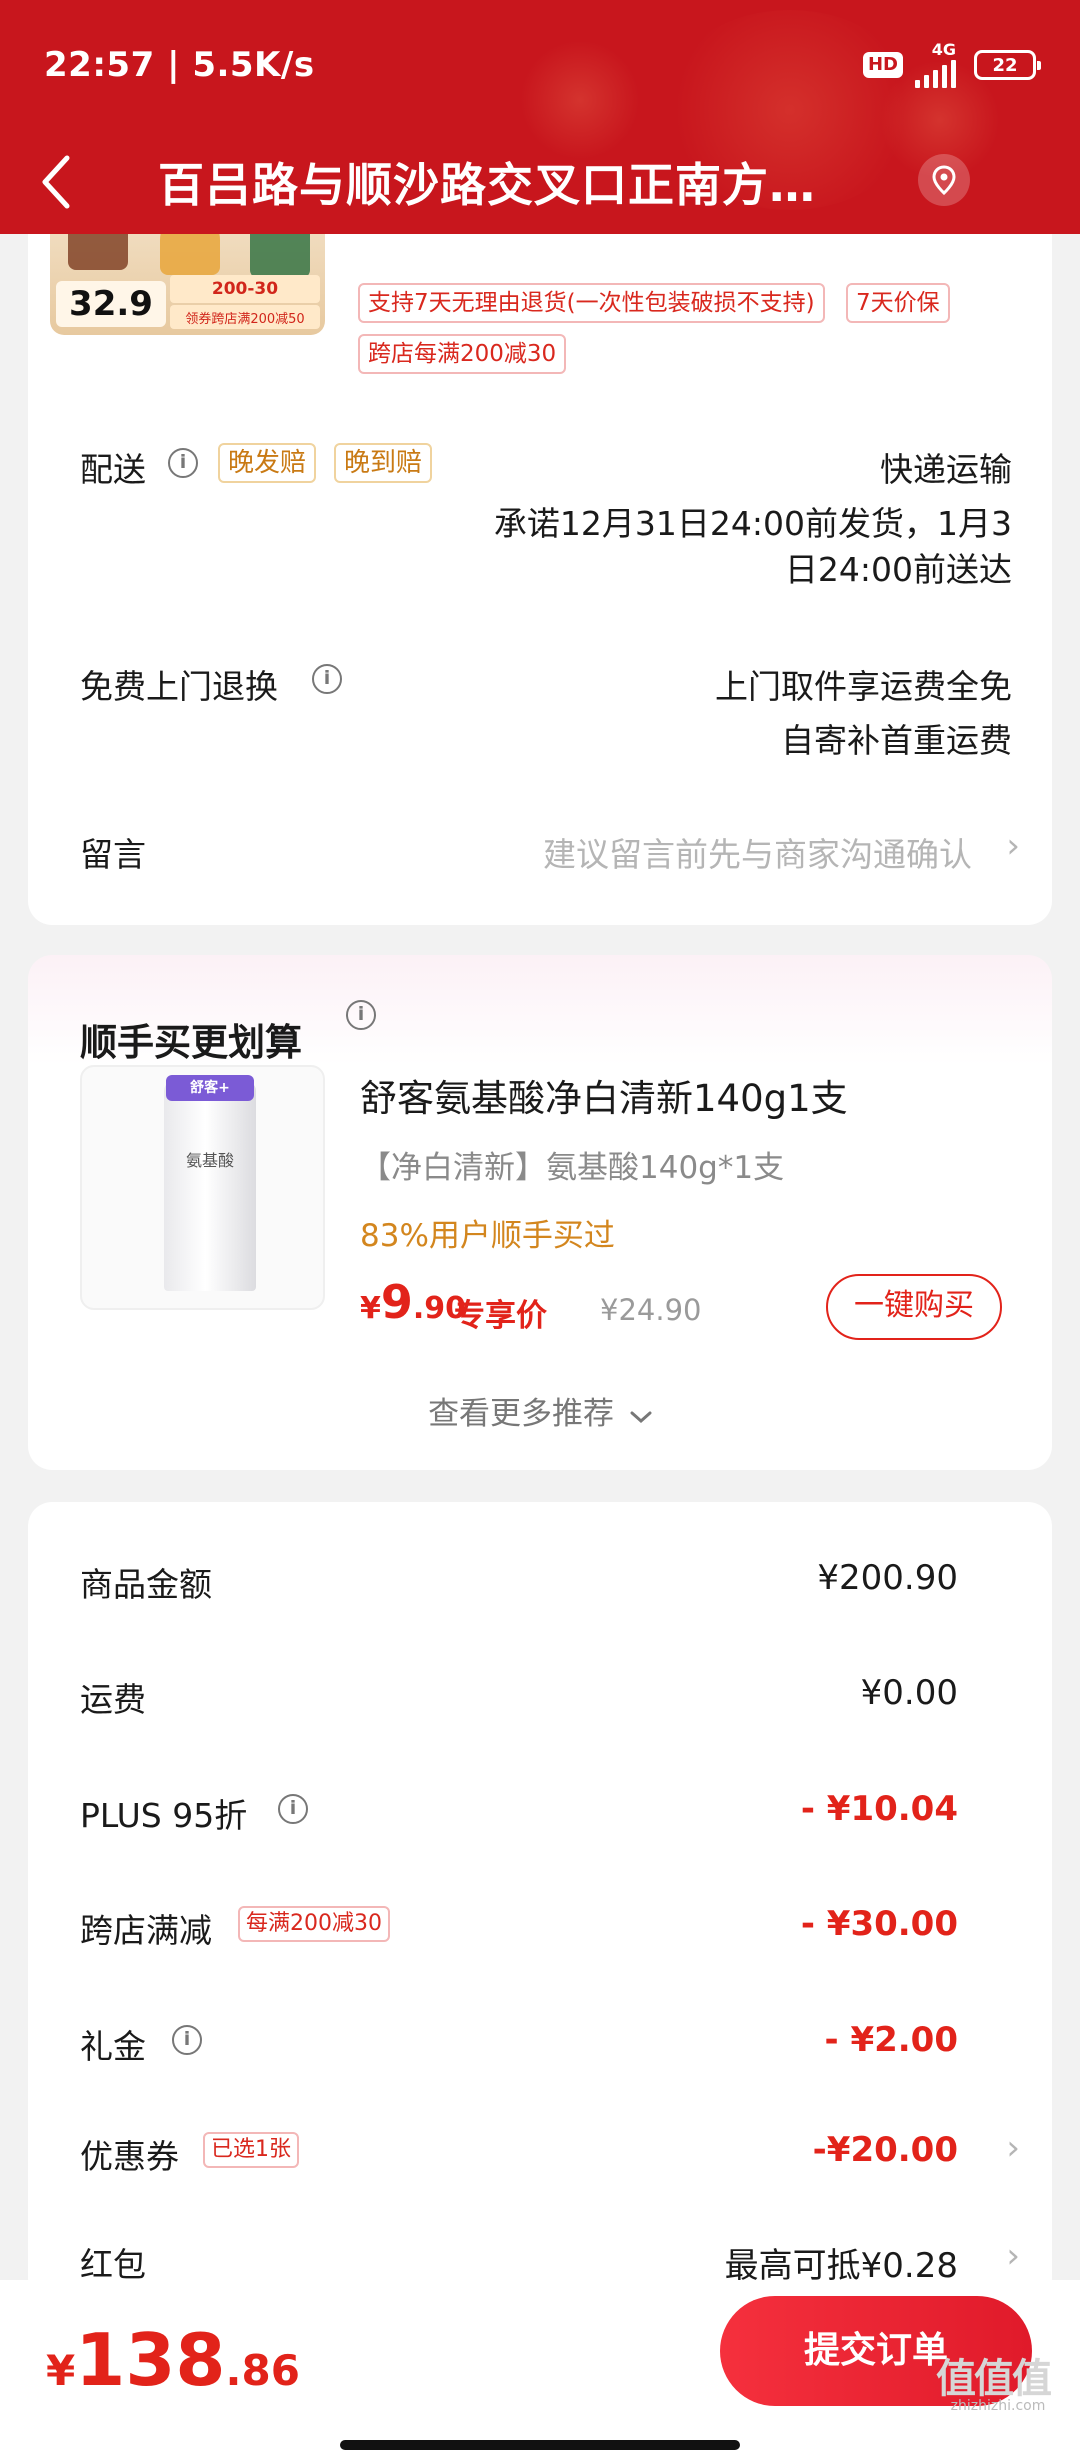 Image resolution: width=1080 pixels, height=2460 pixels. What do you see at coordinates (879, 1924) in the screenshot?
I see `cross-store-discount-value: - ¥30.00` at bounding box center [879, 1924].